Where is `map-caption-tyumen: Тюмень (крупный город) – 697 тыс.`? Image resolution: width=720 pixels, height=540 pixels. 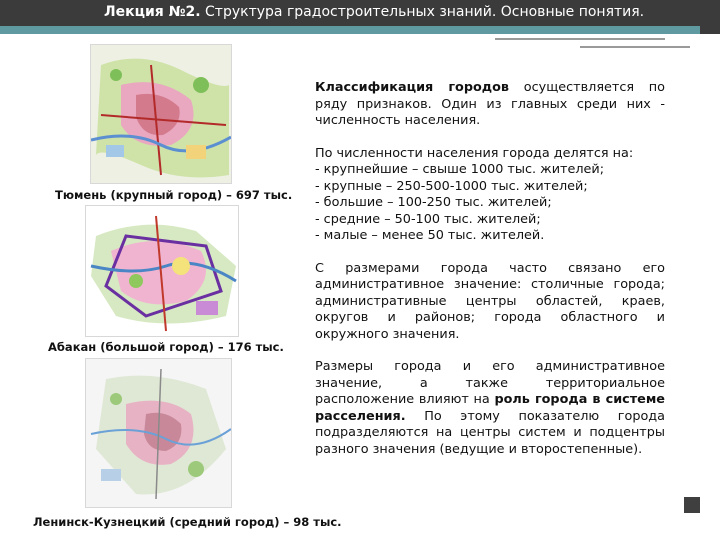
map-caption-tyumen: Тюмень (крупный город) – 697 тыс. is located at coordinates (174, 195).